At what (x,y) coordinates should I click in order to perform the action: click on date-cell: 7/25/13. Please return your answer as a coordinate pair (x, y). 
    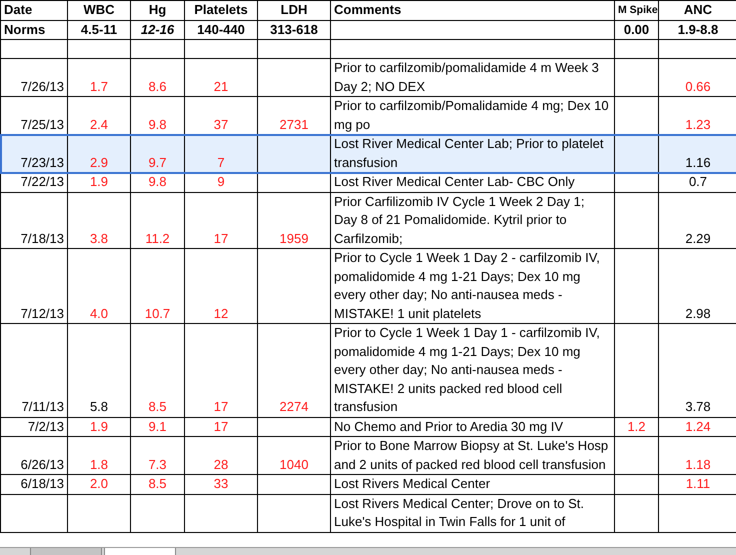
    Looking at the image, I should click on (34, 115).